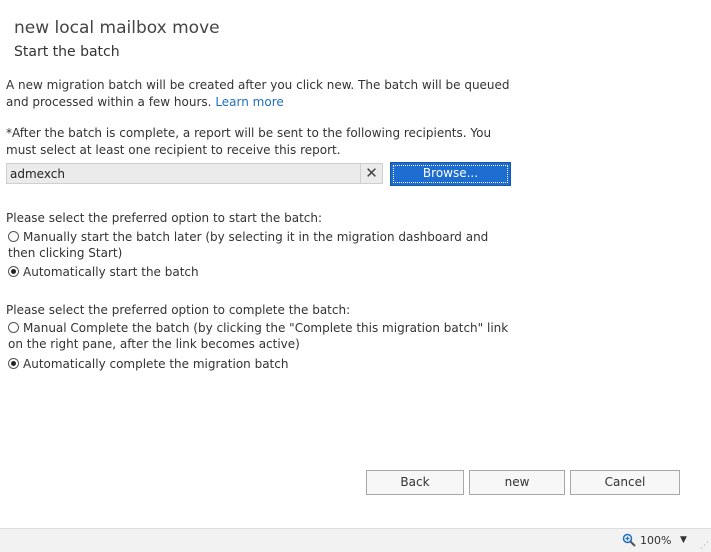 This screenshot has width=711, height=552. What do you see at coordinates (194, 173) in the screenshot?
I see `recipients-field: admexch ✕` at bounding box center [194, 173].